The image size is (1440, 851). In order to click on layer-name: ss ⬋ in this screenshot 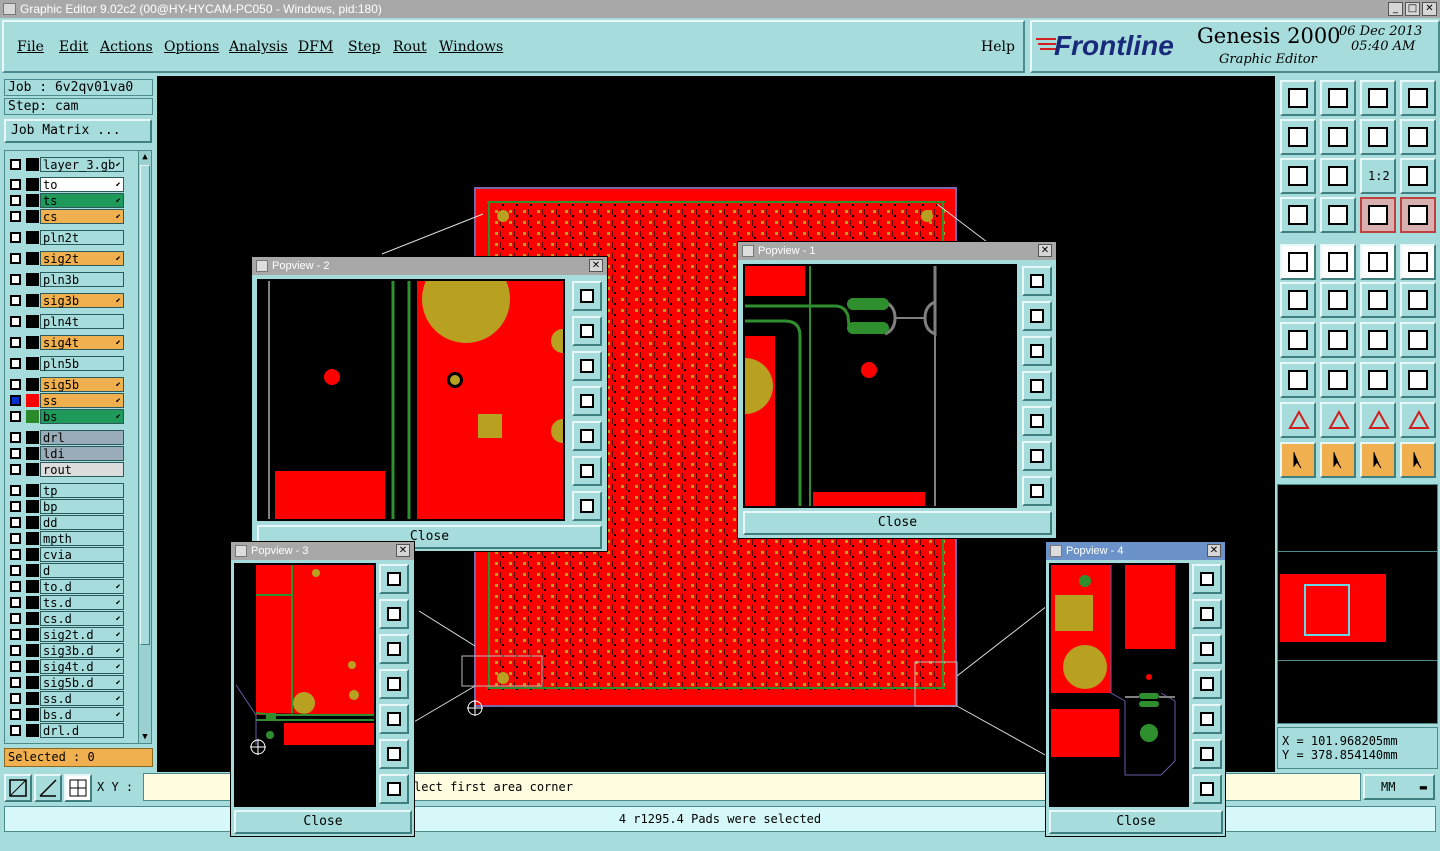, I will do `click(82, 400)`.